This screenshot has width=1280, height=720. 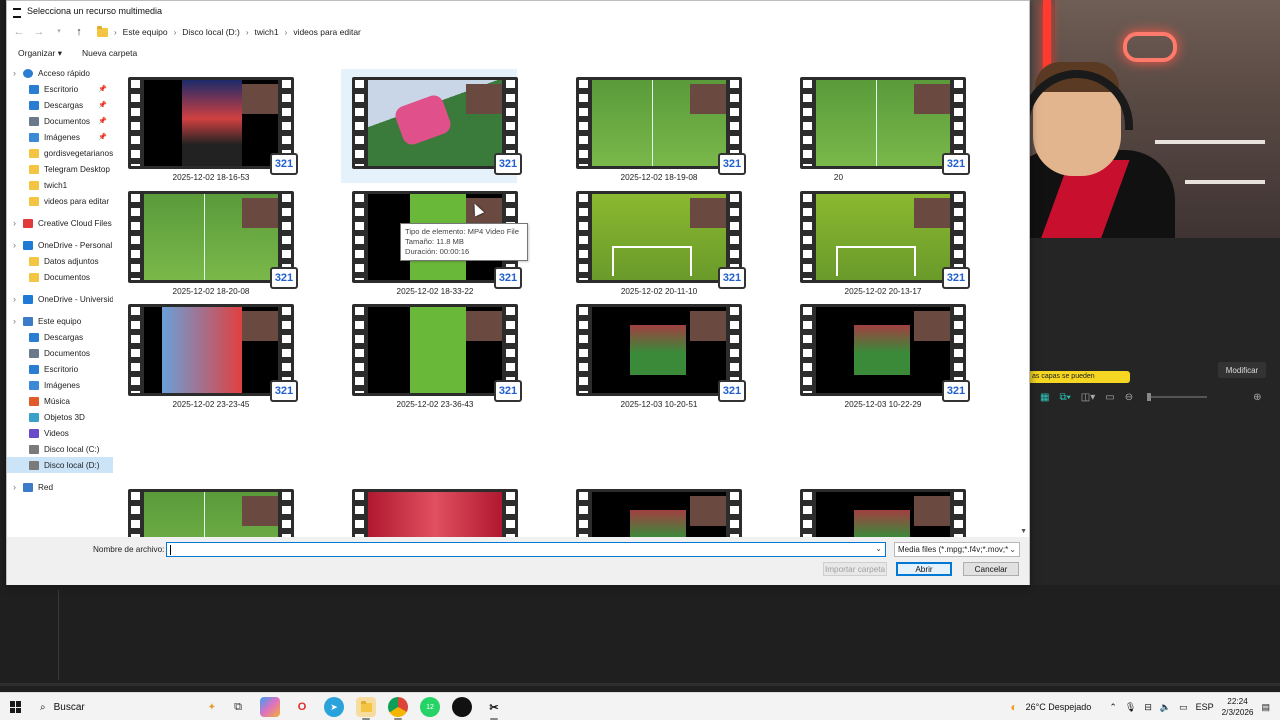 I want to click on zoom-slider, so click(x=1177, y=397).